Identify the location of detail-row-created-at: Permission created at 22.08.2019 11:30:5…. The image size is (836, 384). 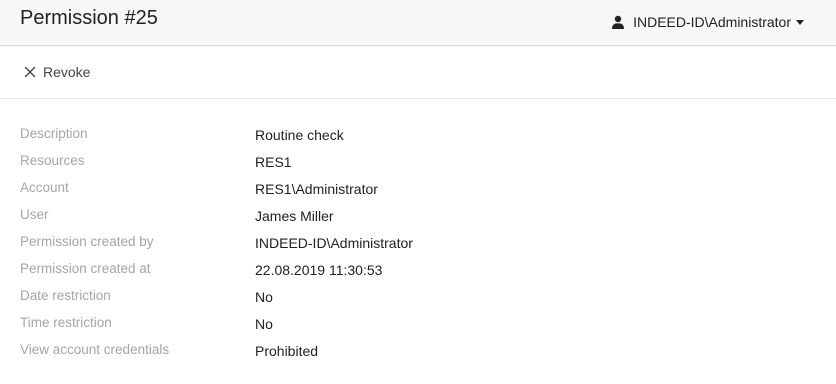
(418, 274).